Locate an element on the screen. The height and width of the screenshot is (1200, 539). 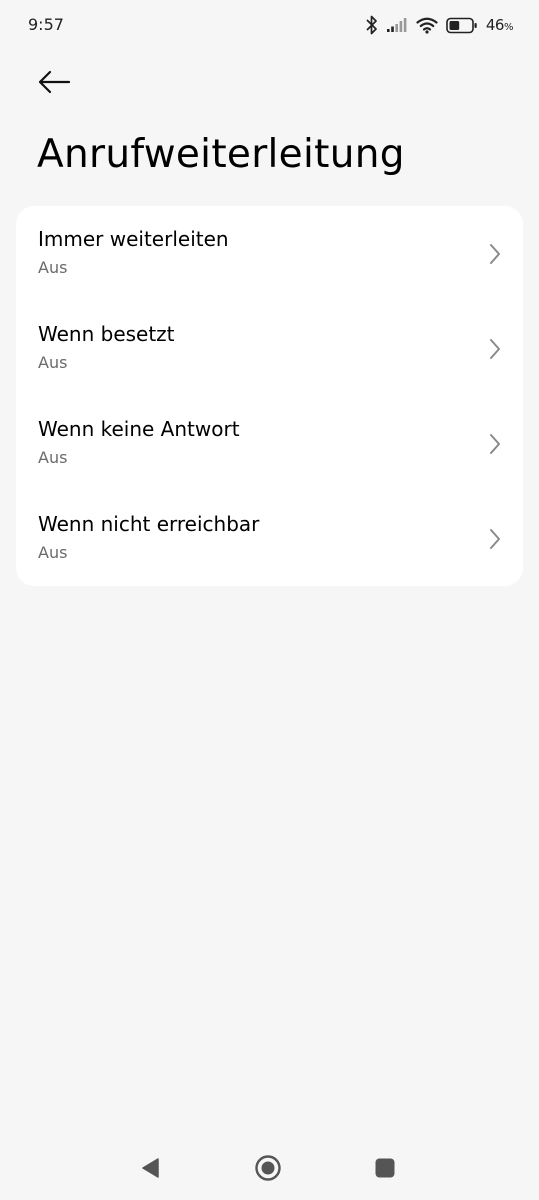
option-title: Wenn besetzt is located at coordinates (106, 334).